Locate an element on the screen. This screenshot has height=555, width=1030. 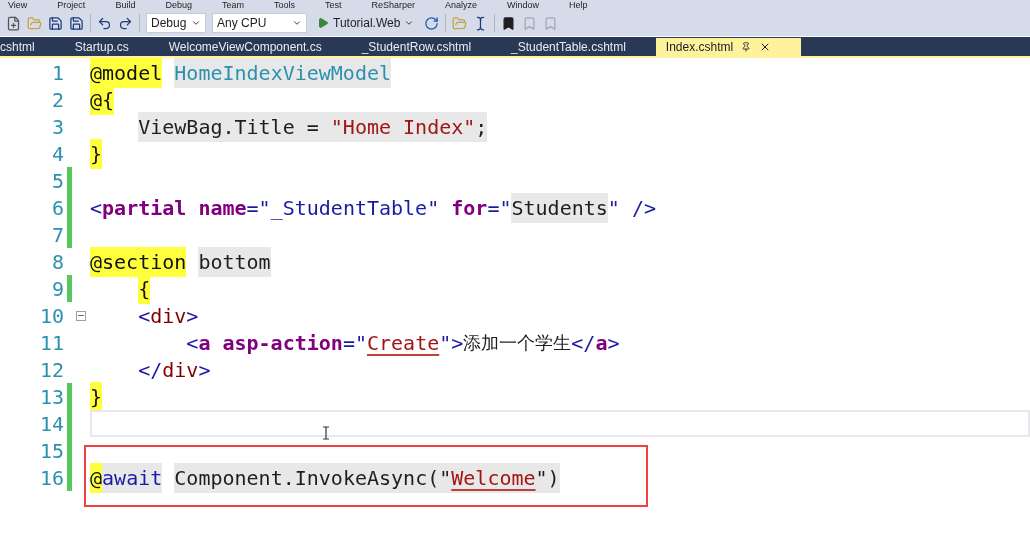
file-tab: _StudentTable.cshtml is located at coordinates (578, 47).